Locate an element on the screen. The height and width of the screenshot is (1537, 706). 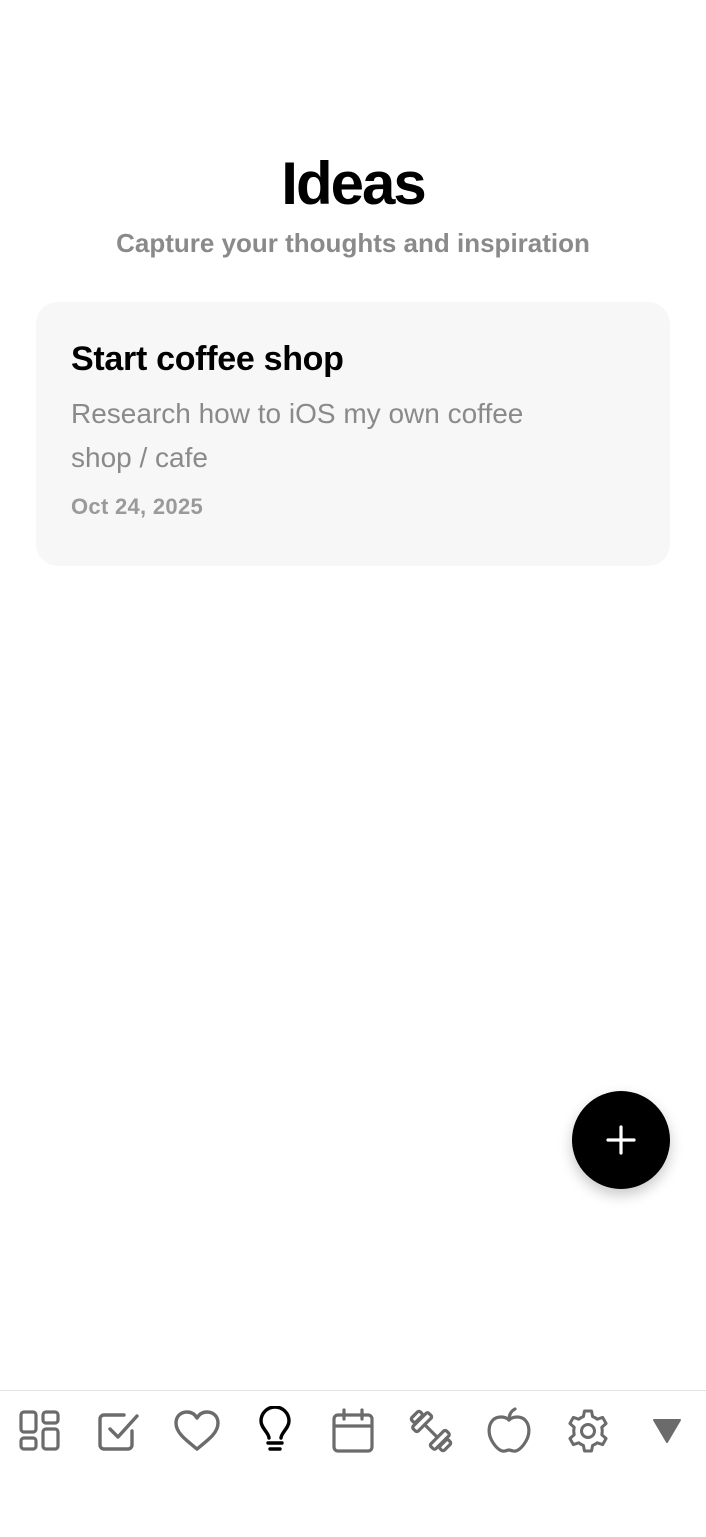
heart-icon is located at coordinates (197, 1430).